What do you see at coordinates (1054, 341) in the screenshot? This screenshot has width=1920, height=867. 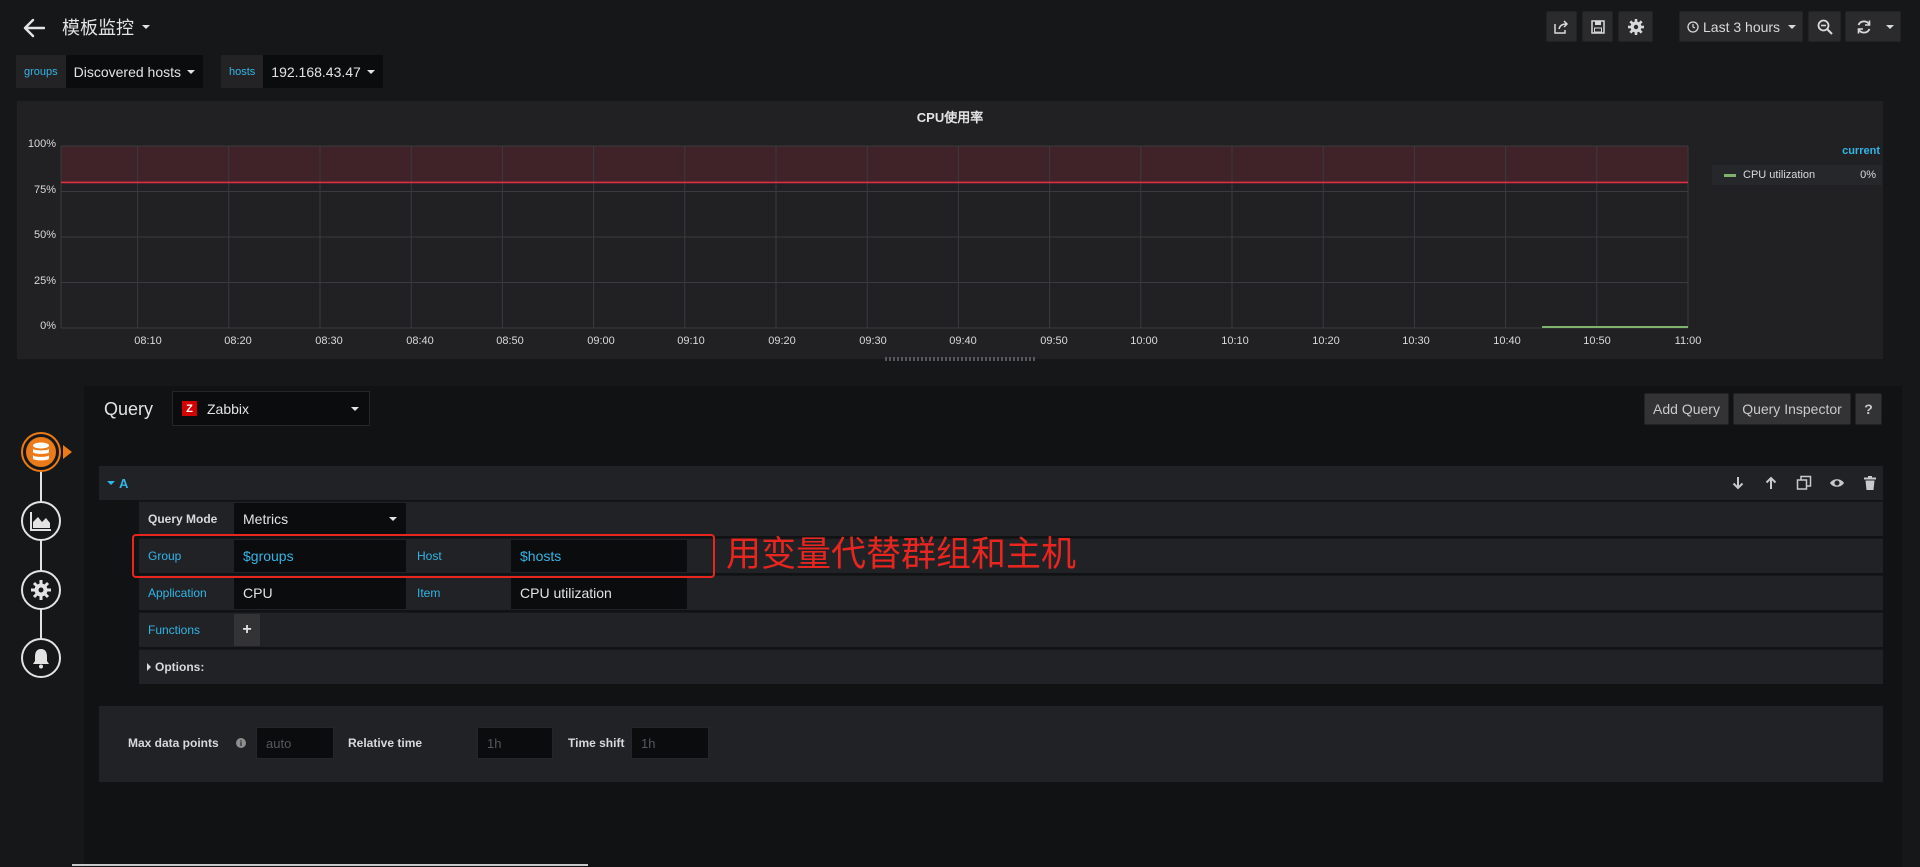 I see `x-tick-label: 09:50` at bounding box center [1054, 341].